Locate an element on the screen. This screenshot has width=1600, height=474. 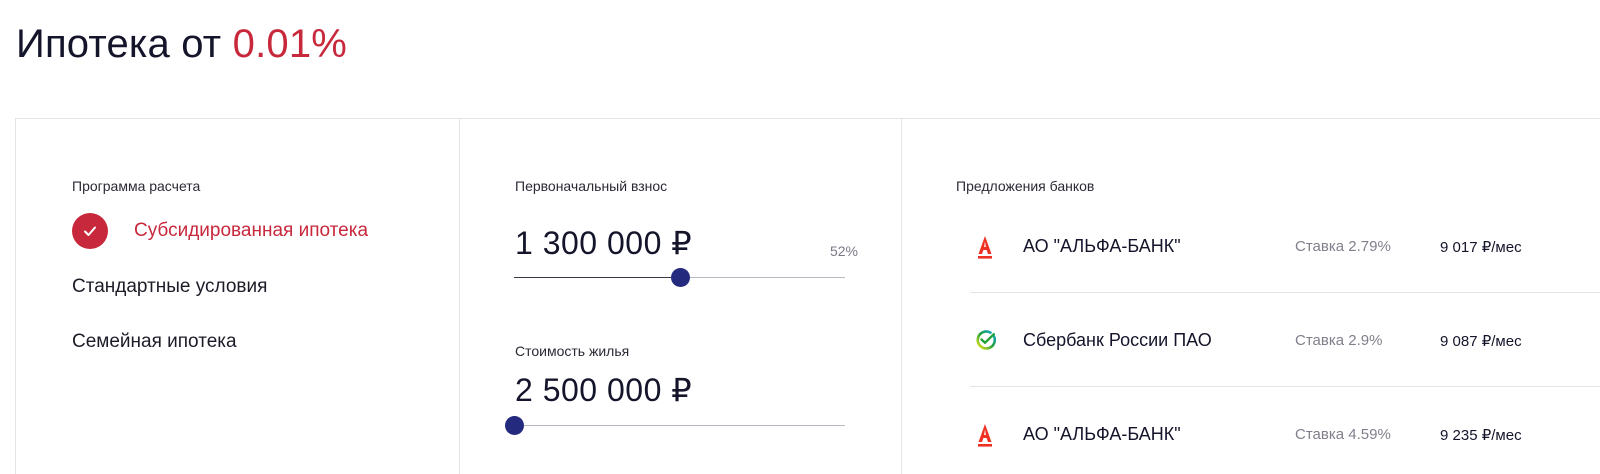
sberbank-icon is located at coordinates (986, 340).